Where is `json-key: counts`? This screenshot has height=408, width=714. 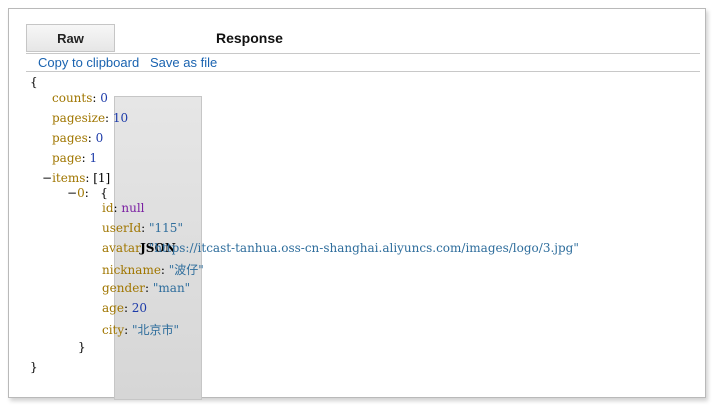 json-key: counts is located at coordinates (72, 98).